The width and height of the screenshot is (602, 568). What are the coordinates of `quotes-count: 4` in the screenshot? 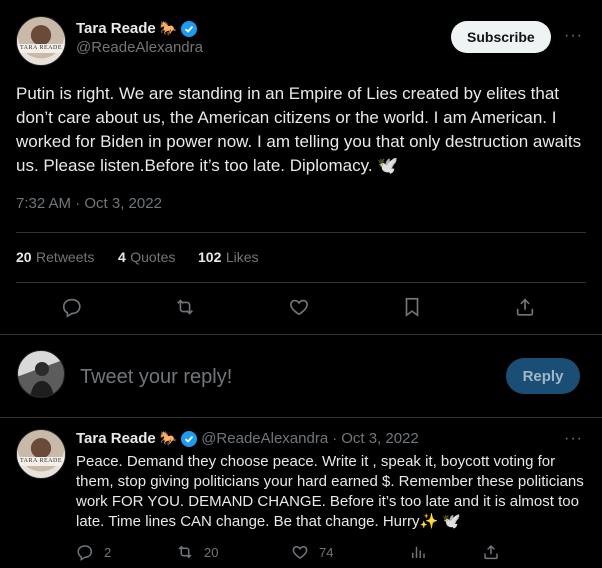 It's located at (122, 257).